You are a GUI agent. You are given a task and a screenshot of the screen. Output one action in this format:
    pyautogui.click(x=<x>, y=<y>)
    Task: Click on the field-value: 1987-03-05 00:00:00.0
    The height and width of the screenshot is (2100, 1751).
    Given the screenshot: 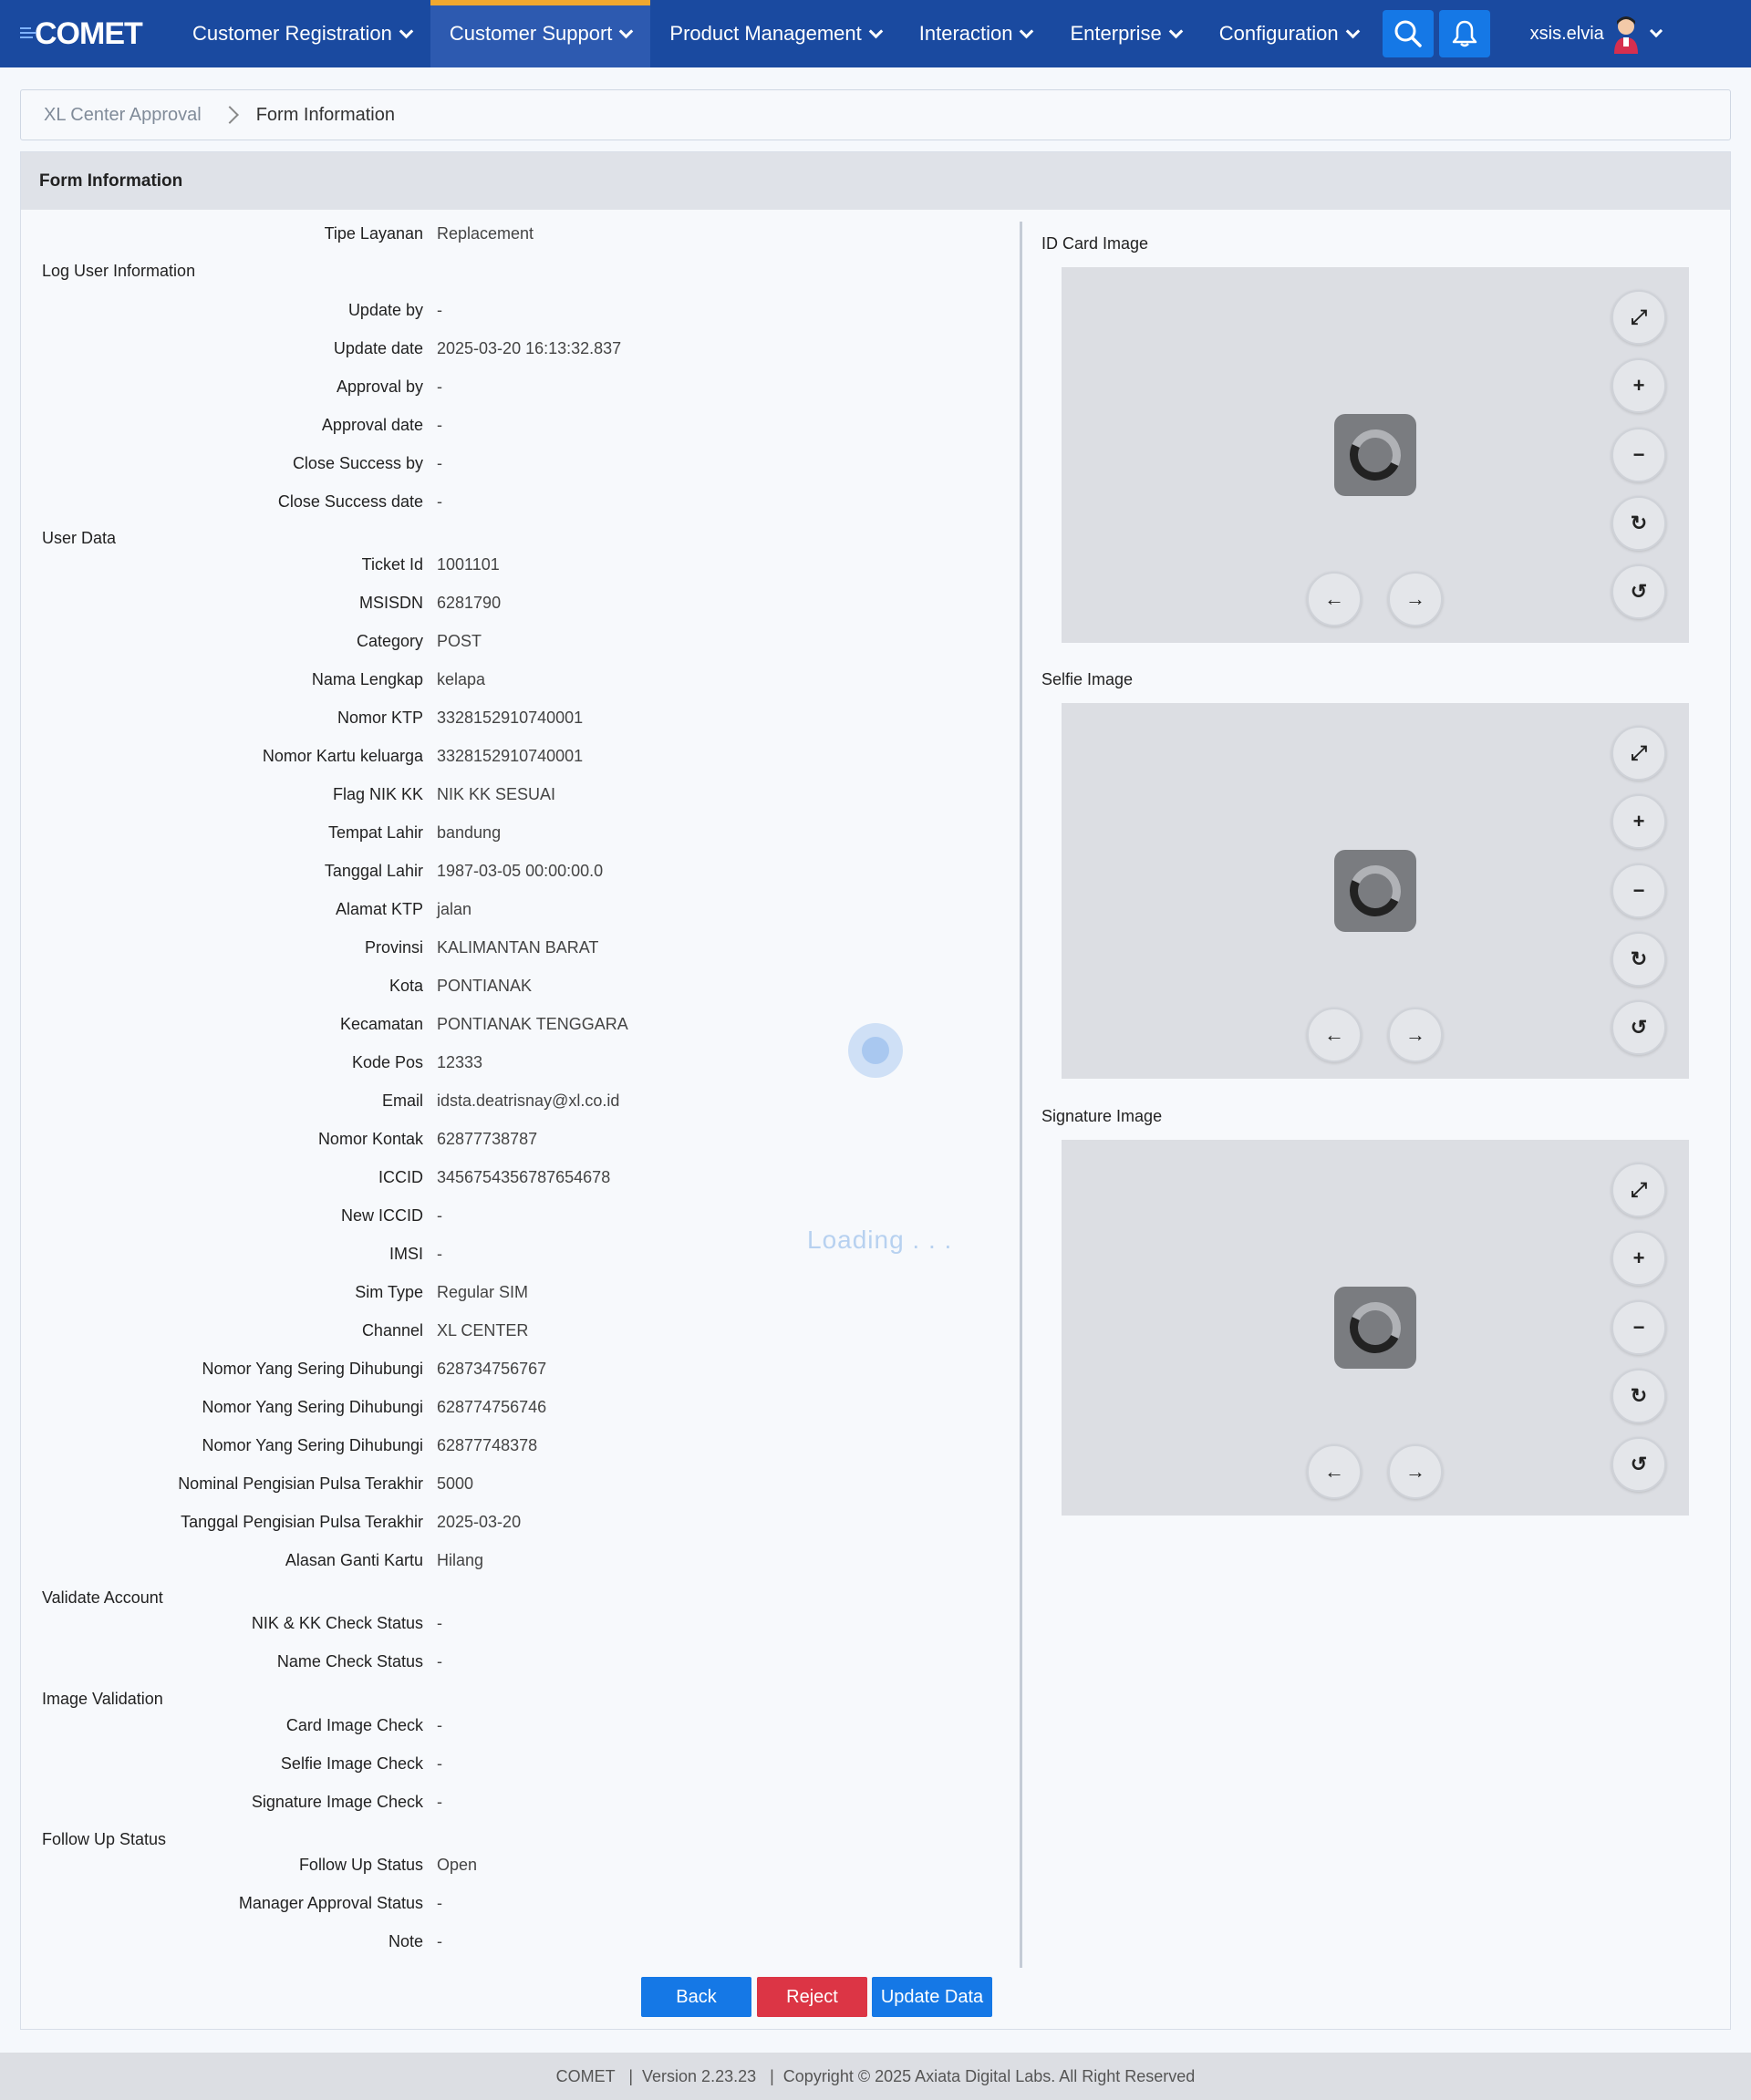 What is the action you would take?
    pyautogui.click(x=520, y=870)
    